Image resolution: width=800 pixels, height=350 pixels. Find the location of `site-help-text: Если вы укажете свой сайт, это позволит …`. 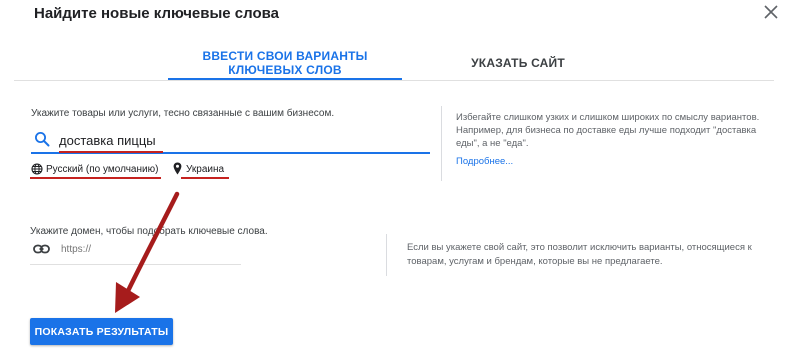

site-help-text: Если вы укажете свой сайт, это позволит … is located at coordinates (579, 254).